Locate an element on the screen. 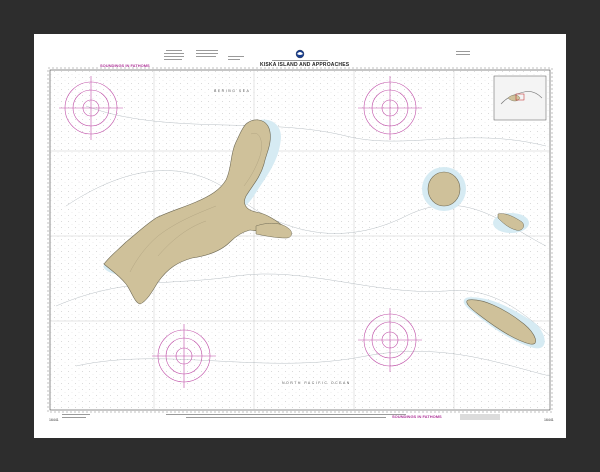 The width and height of the screenshot is (600, 472). ocean-label: NORTH PACIFIC OCEAN is located at coordinates (316, 383).